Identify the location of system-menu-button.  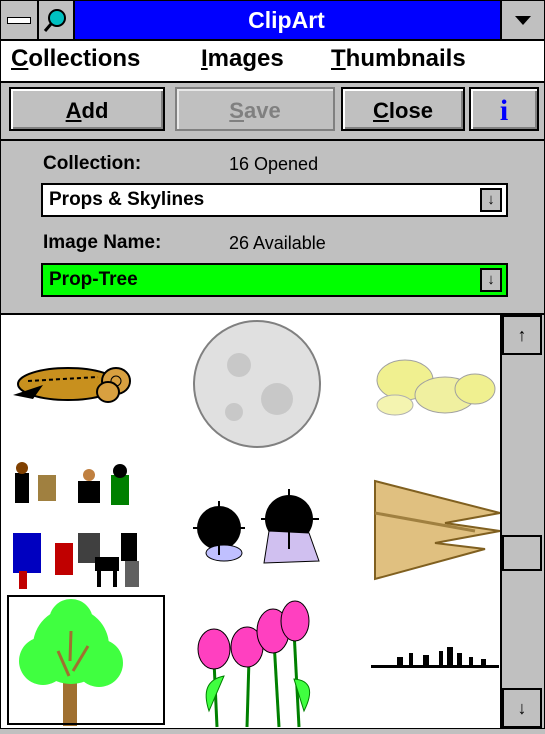
(20, 20).